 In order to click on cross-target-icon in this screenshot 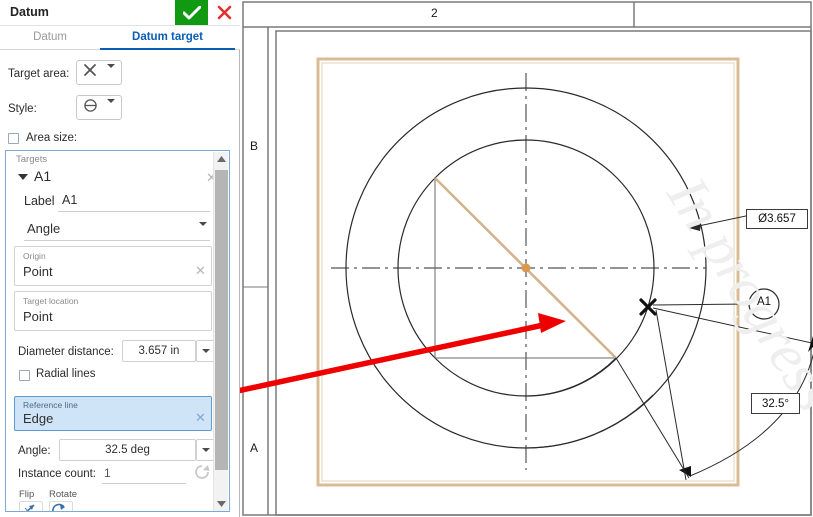, I will do `click(90, 72)`.